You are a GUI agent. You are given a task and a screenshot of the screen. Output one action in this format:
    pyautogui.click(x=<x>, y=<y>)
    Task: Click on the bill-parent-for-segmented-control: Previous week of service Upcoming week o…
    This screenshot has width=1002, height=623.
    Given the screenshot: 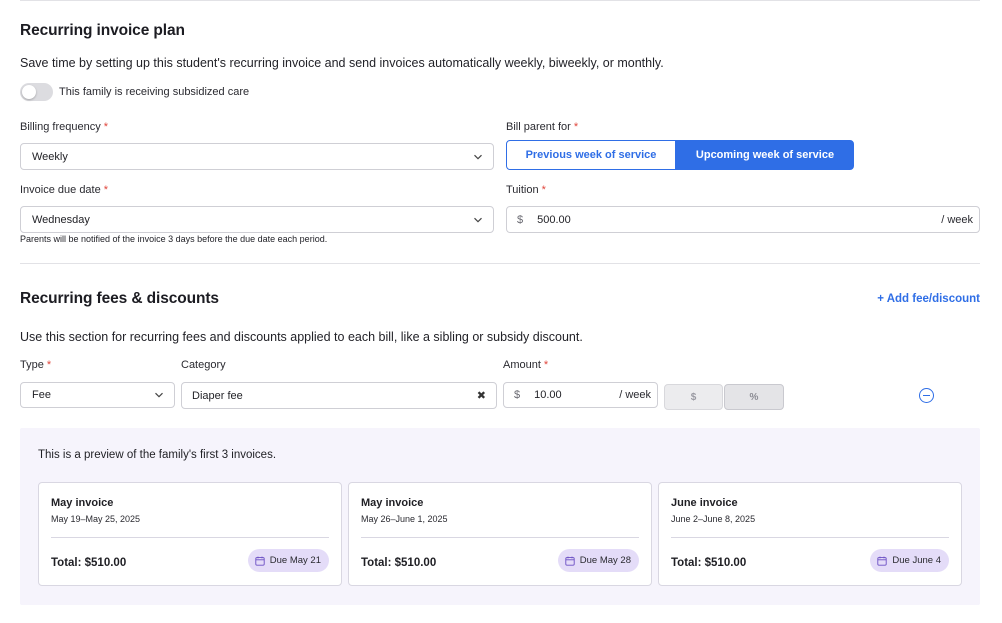 What is the action you would take?
    pyautogui.click(x=680, y=155)
    